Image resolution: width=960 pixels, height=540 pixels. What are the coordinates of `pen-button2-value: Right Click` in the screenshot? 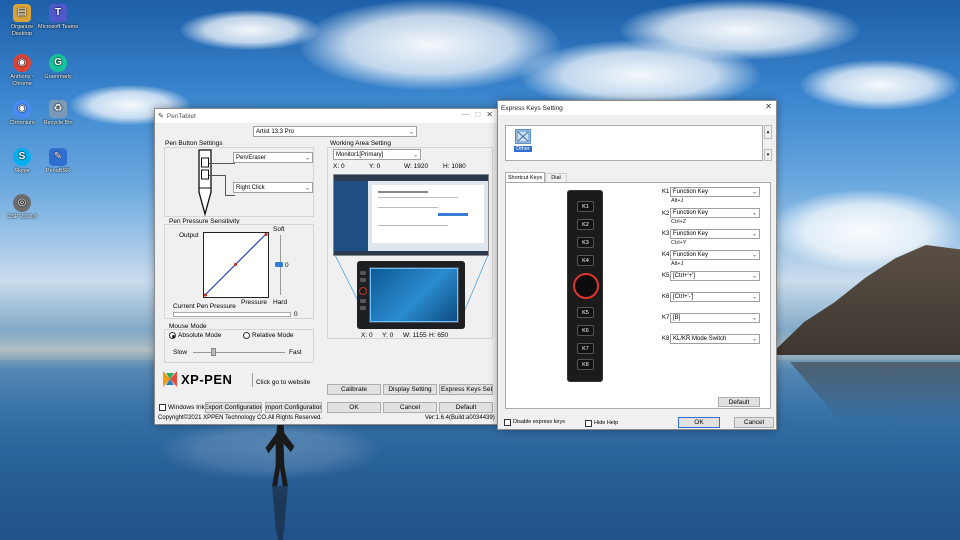 It's located at (250, 187).